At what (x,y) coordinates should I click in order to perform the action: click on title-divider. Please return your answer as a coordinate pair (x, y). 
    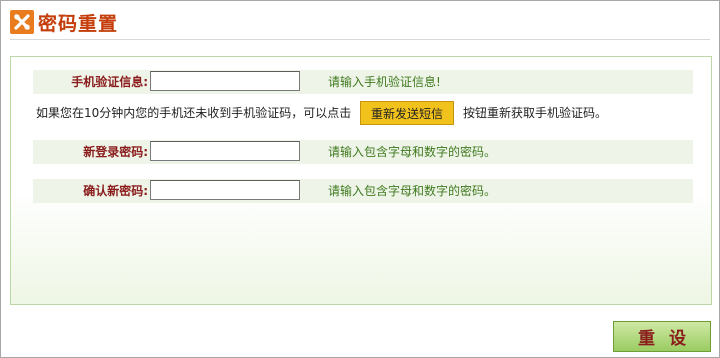
    Looking at the image, I should click on (360, 39).